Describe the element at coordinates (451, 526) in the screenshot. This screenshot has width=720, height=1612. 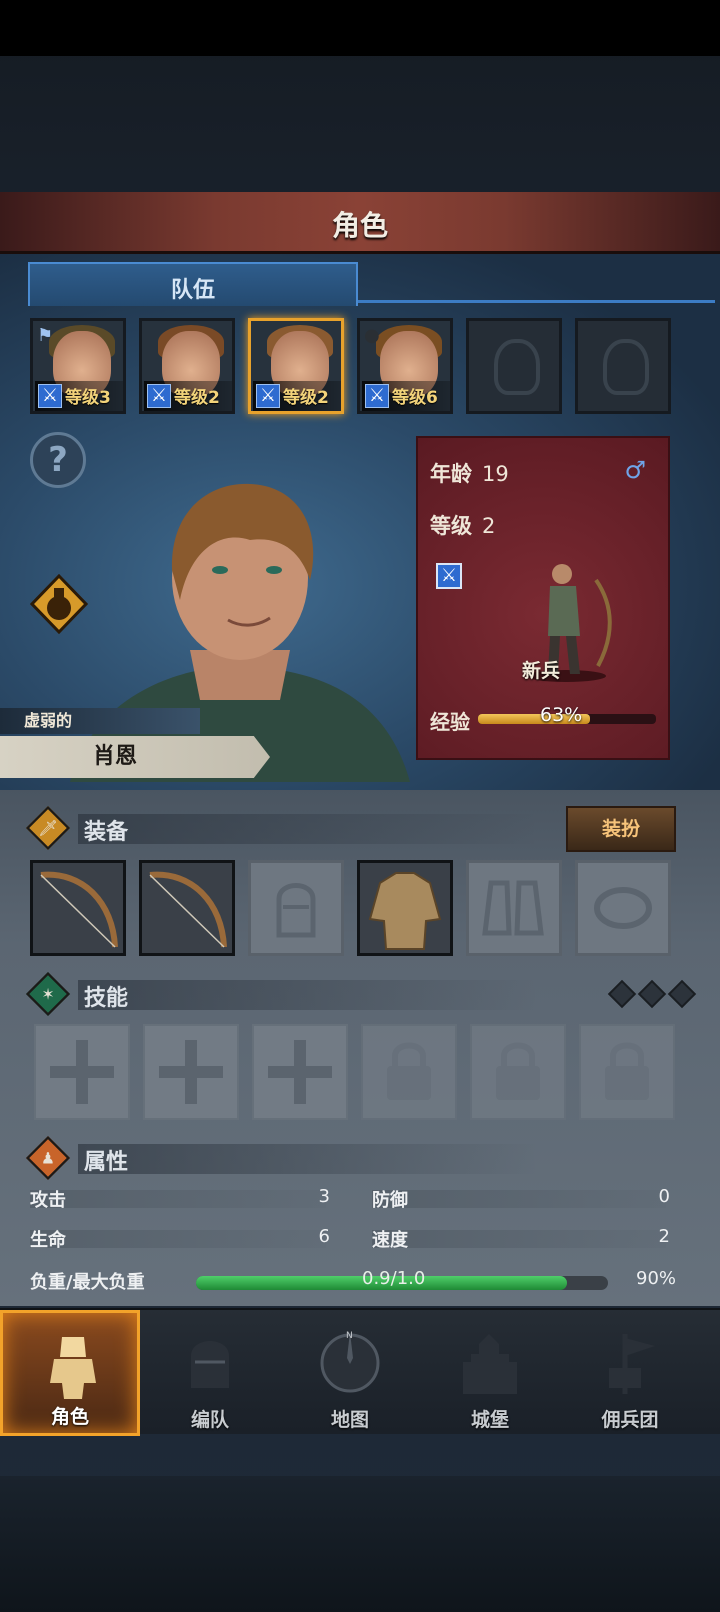
I see `level-label: 等级` at that location.